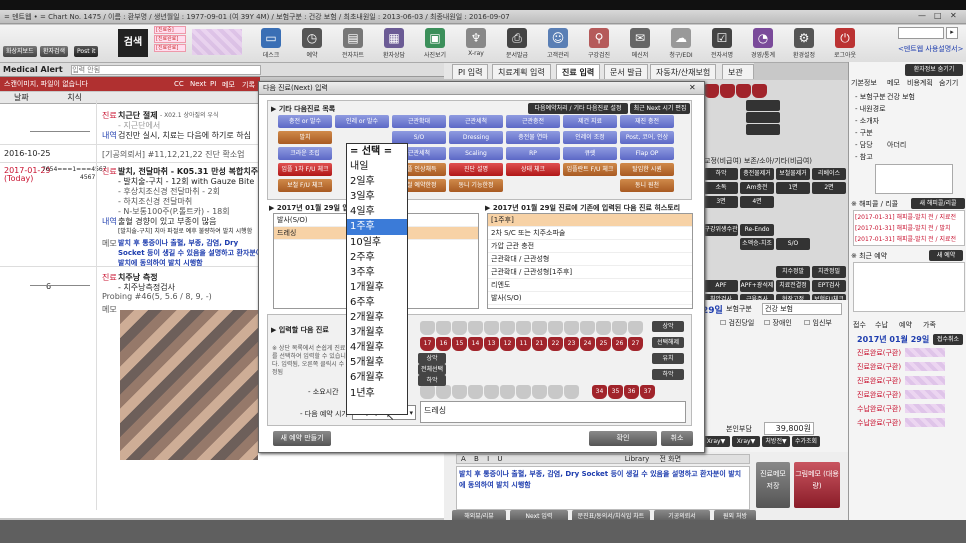  What do you see at coordinates (763, 44) in the screenshot?
I see `toolbar-pie-button: ◔ 경영/통계` at bounding box center [763, 44].